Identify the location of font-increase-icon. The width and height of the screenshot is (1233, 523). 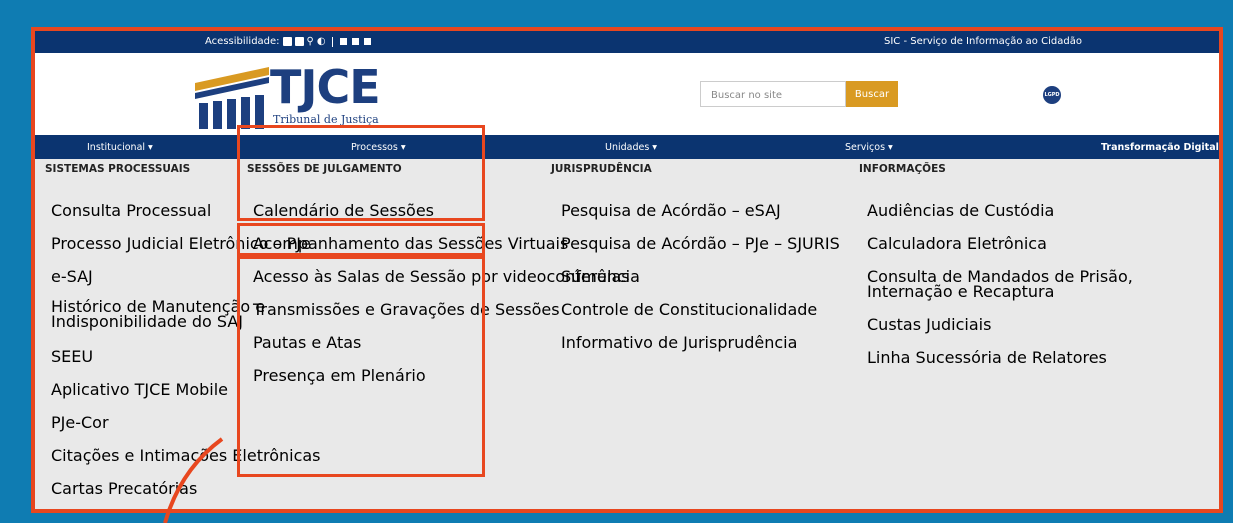
(367, 41).